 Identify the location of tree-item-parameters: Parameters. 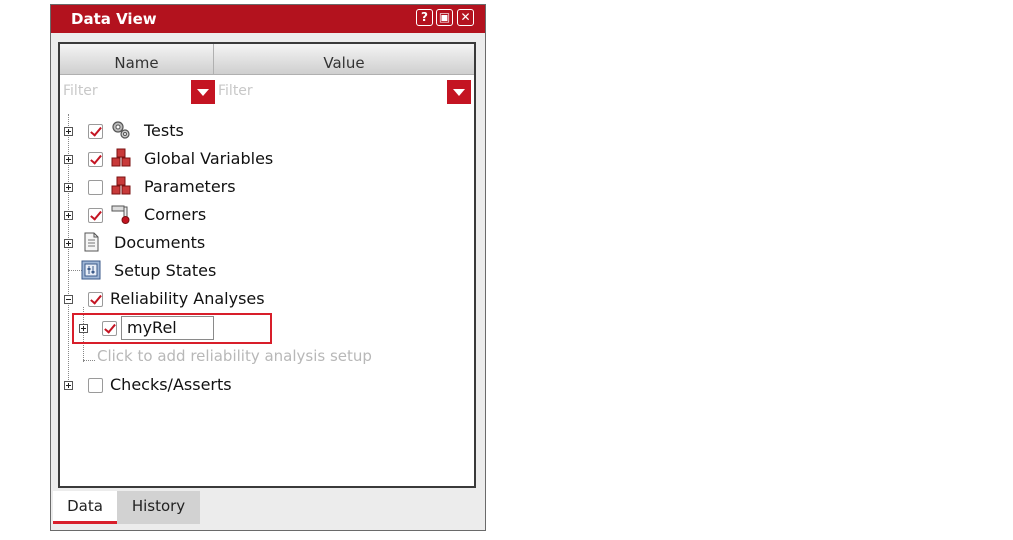
(267, 187).